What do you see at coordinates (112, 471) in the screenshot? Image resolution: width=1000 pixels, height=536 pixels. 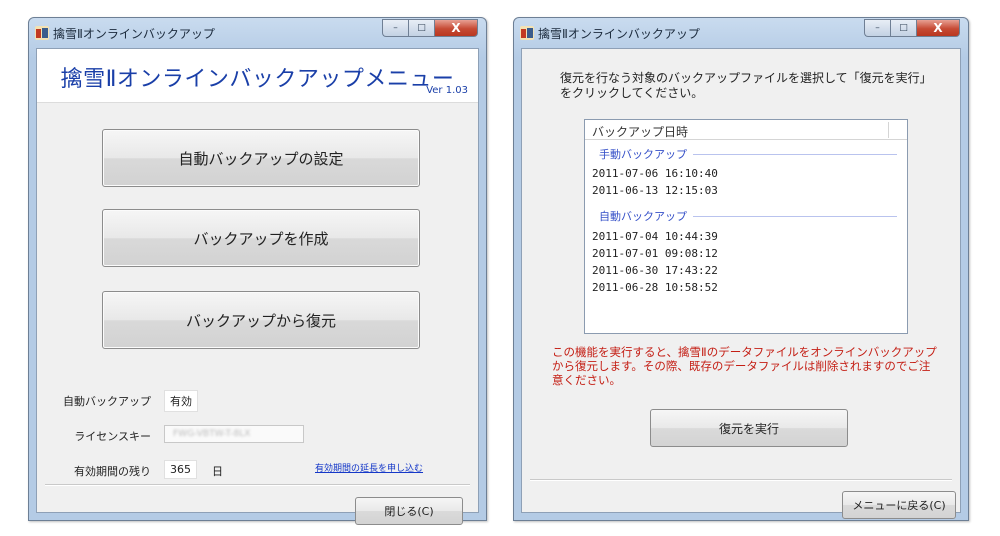 I see `remaining-period-label: 有効期間の残り` at bounding box center [112, 471].